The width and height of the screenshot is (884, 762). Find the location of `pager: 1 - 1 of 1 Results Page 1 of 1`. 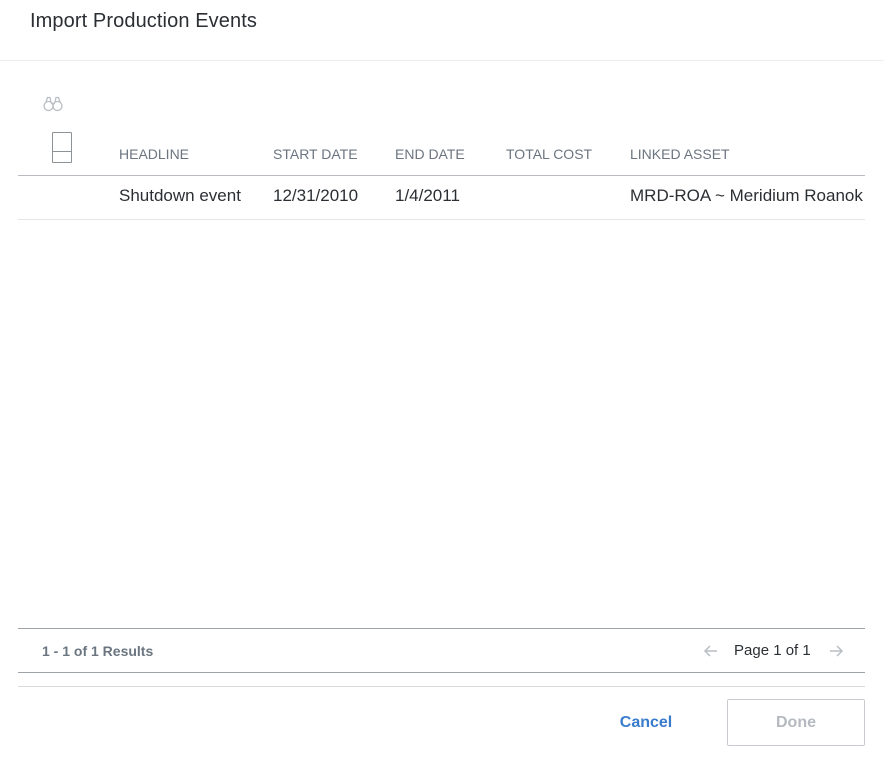

pager: 1 - 1 of 1 Results Page 1 of 1 is located at coordinates (441, 650).